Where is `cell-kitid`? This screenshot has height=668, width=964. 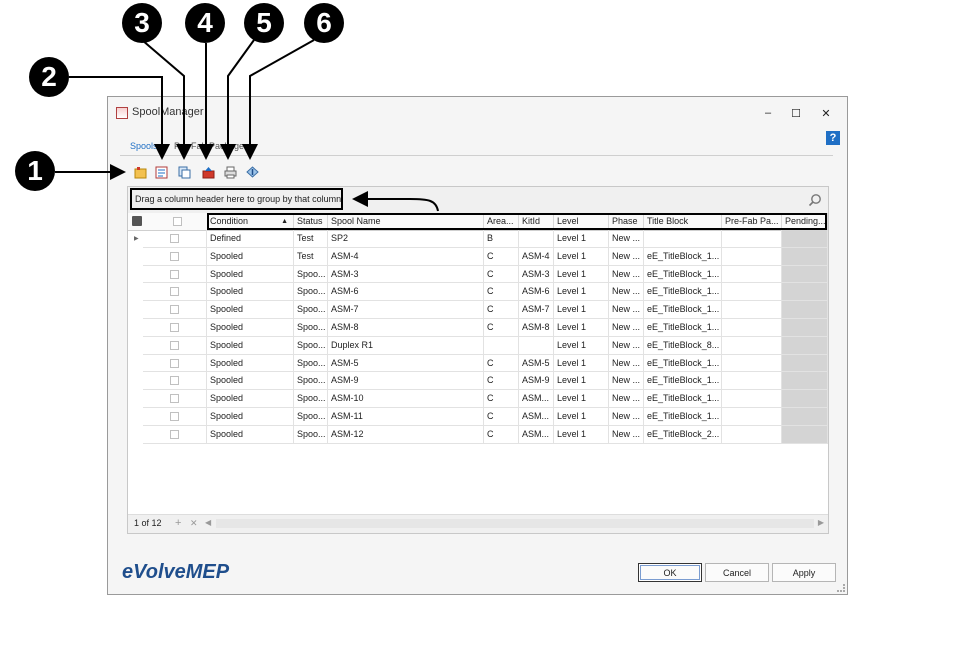 cell-kitid is located at coordinates (536, 345).